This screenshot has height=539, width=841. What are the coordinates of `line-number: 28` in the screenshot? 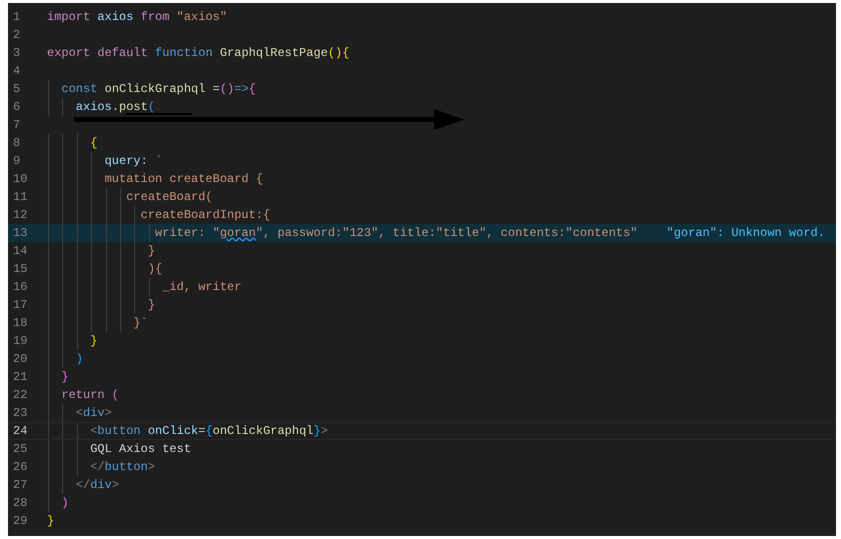 It's located at (20, 503).